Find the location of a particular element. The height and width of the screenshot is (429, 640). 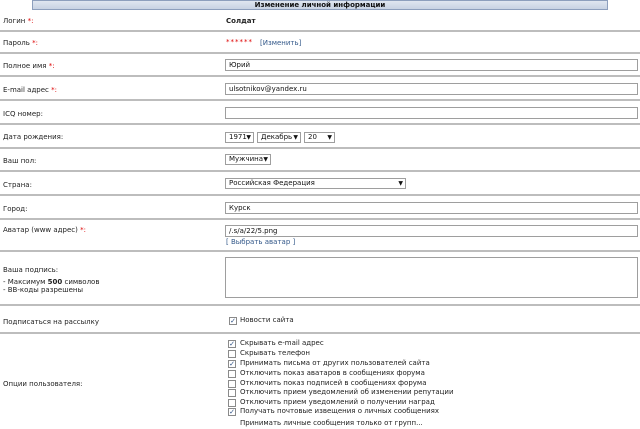

signature-hint-max: - Максимум 500 символов is located at coordinates (51, 282).